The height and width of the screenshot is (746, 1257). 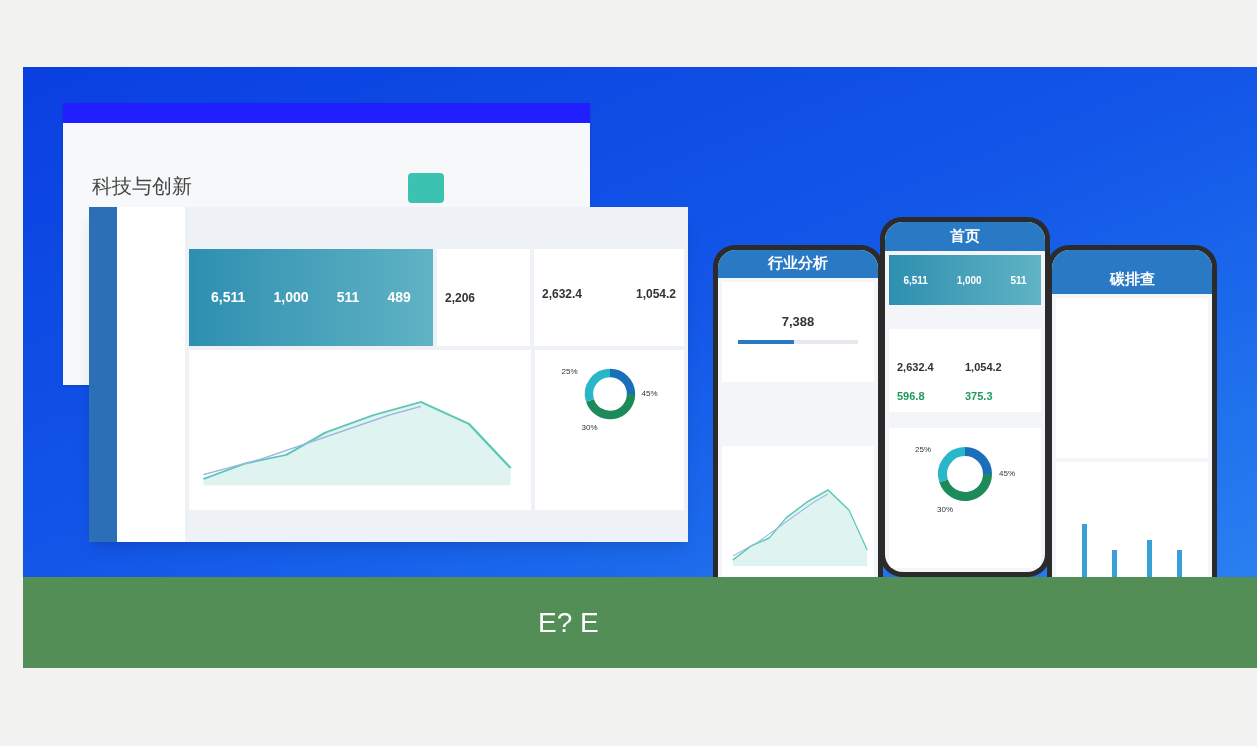 What do you see at coordinates (1132, 278) in the screenshot?
I see `screen-title: 碳排查` at bounding box center [1132, 278].